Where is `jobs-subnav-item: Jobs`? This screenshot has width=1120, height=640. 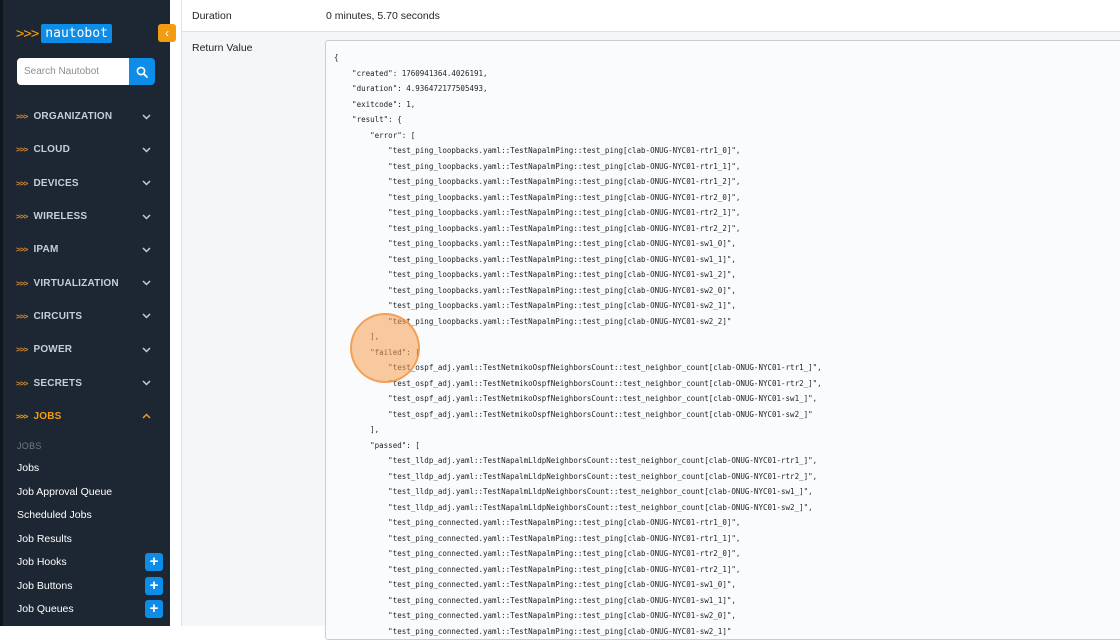
jobs-subnav-item: Jobs is located at coordinates (92, 468).